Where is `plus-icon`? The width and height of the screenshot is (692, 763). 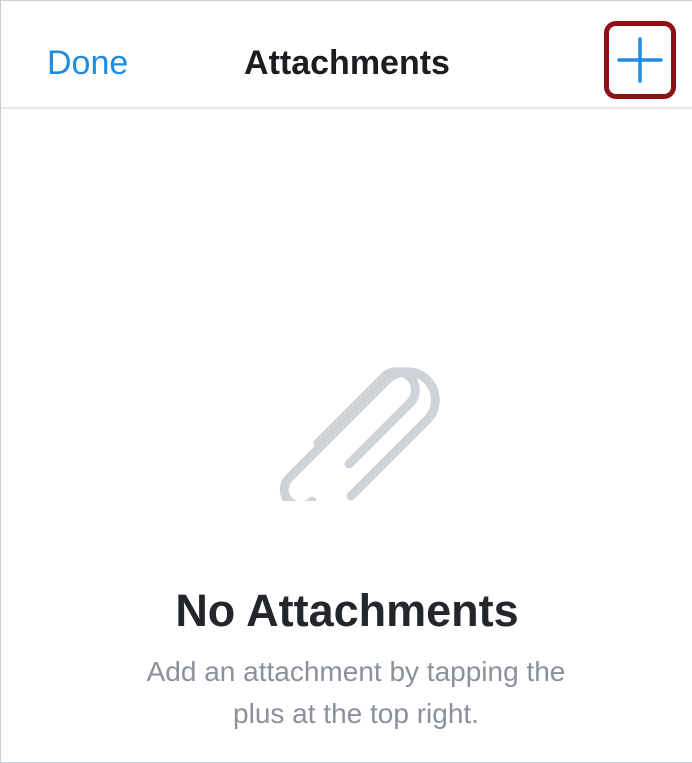
plus-icon is located at coordinates (640, 60).